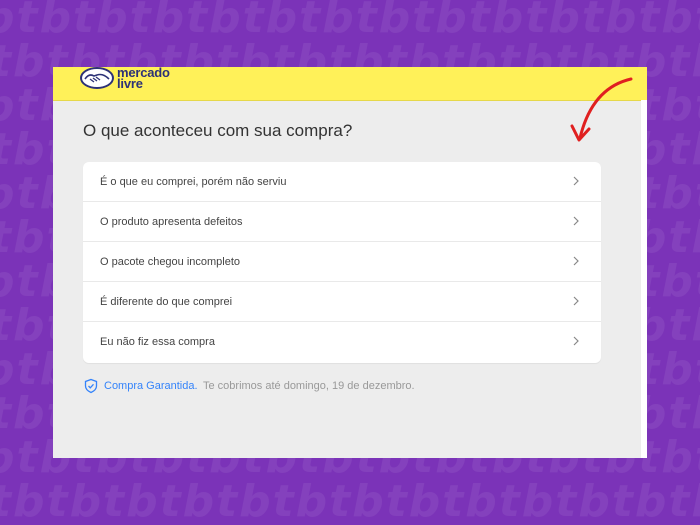 The height and width of the screenshot is (525, 700). Describe the element at coordinates (309, 386) in the screenshot. I see `guarantee-text: Te cobrimos até domingo, 19 de dezembro.` at that location.